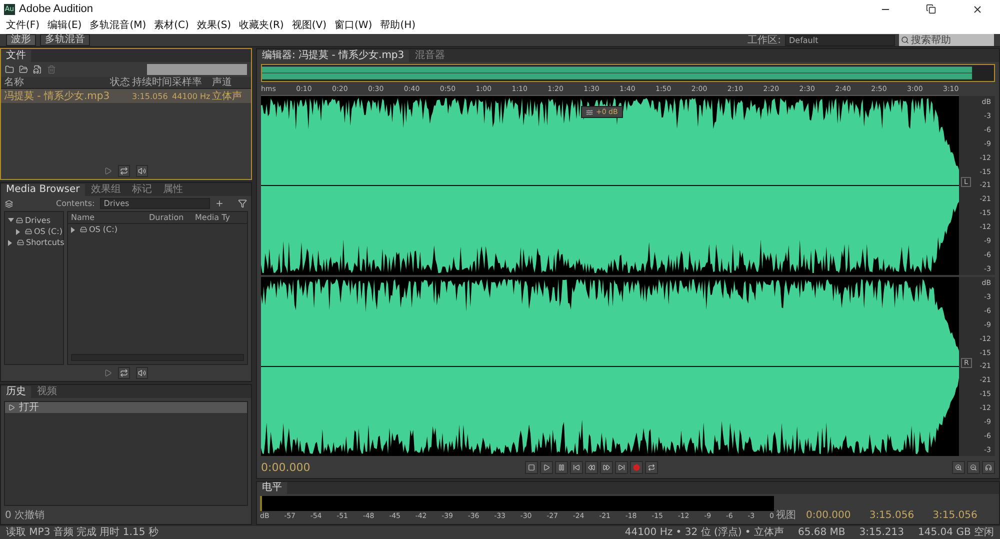 The height and width of the screenshot is (539, 1000). I want to click on add-icon, so click(219, 203).